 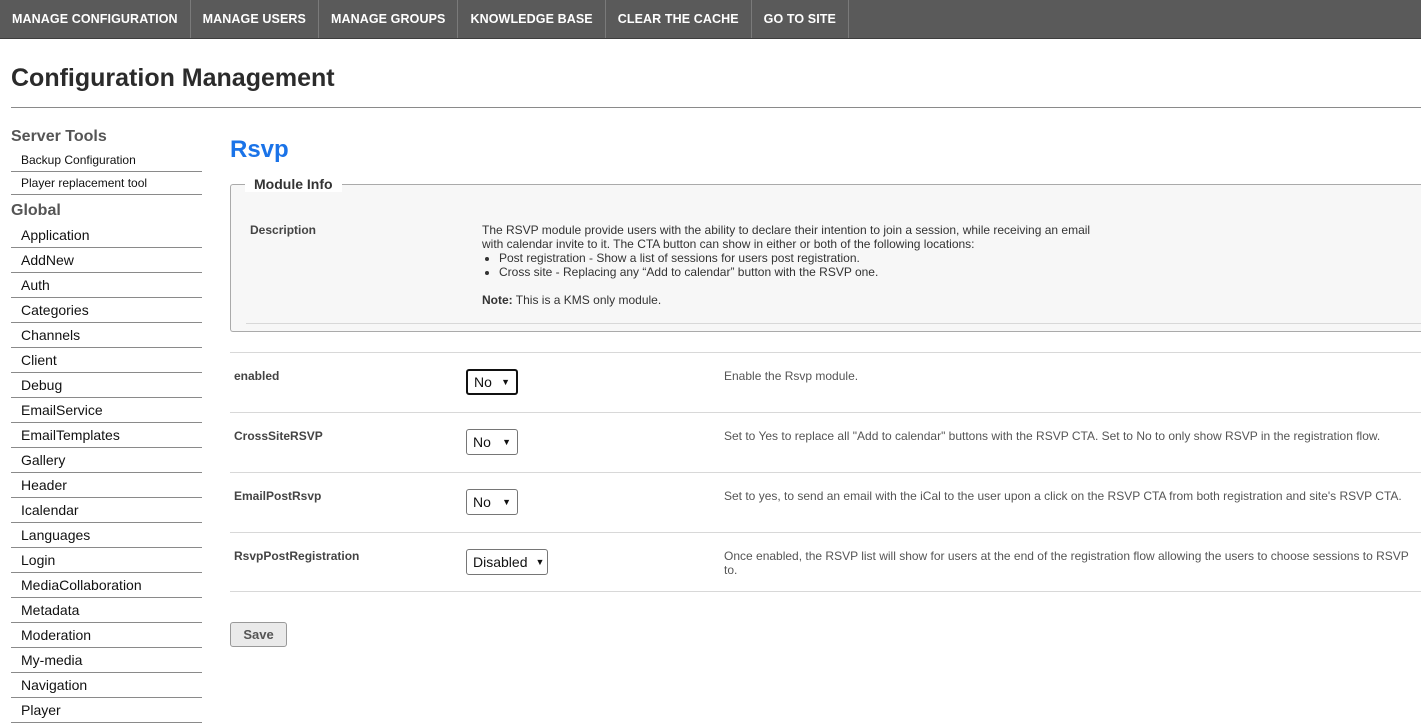 What do you see at coordinates (106, 410) in the screenshot?
I see `sidebar-item-emailservice: EmailService` at bounding box center [106, 410].